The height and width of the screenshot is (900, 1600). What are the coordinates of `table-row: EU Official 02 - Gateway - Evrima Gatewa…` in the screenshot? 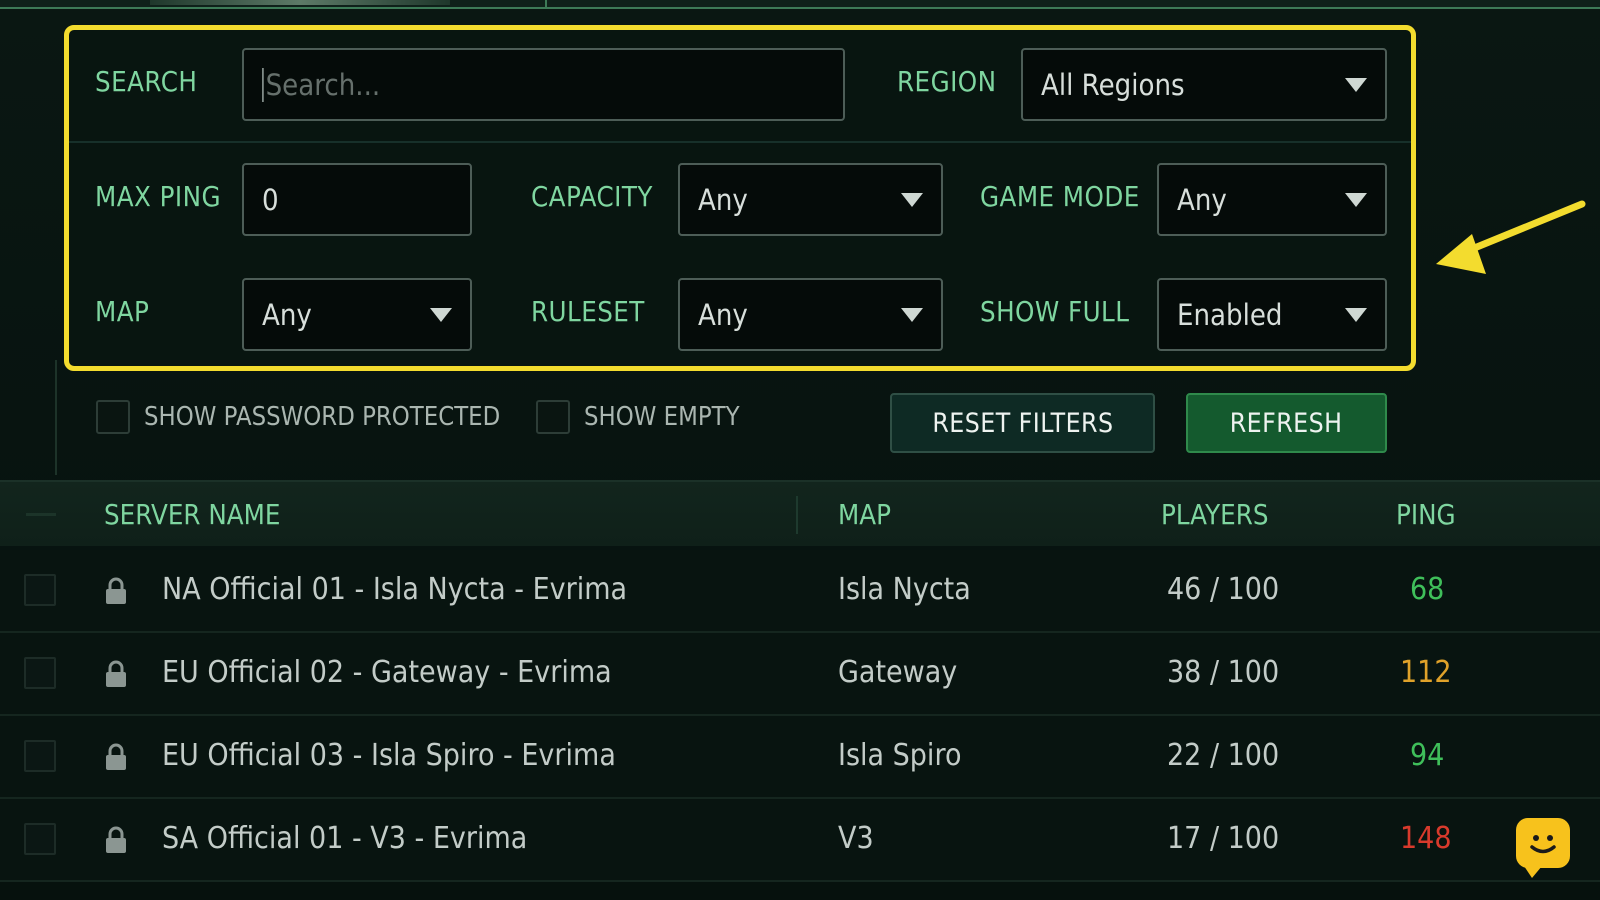 It's located at (800, 674).